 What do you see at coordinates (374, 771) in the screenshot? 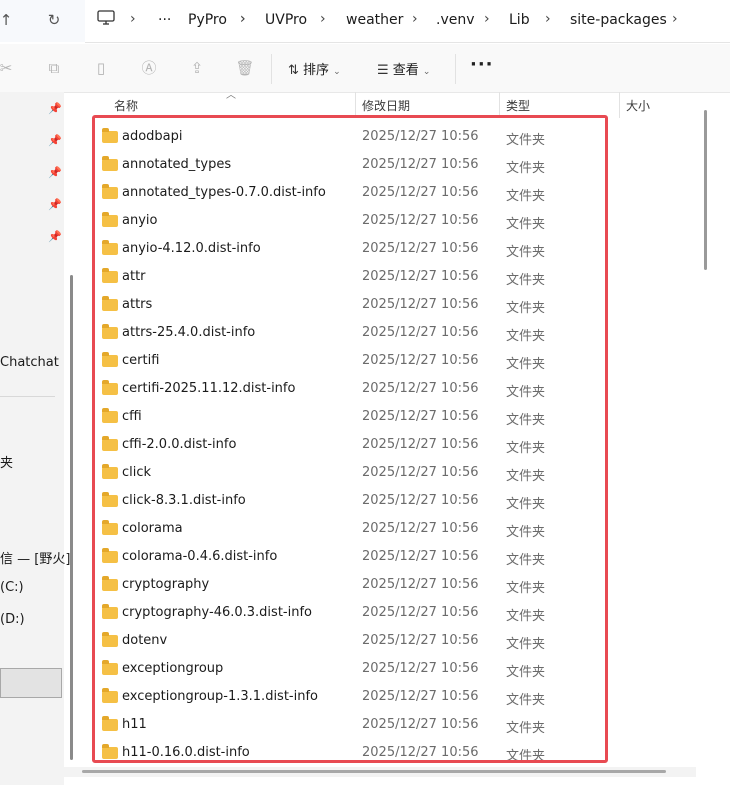
I see `horizontal-scrollbar` at bounding box center [374, 771].